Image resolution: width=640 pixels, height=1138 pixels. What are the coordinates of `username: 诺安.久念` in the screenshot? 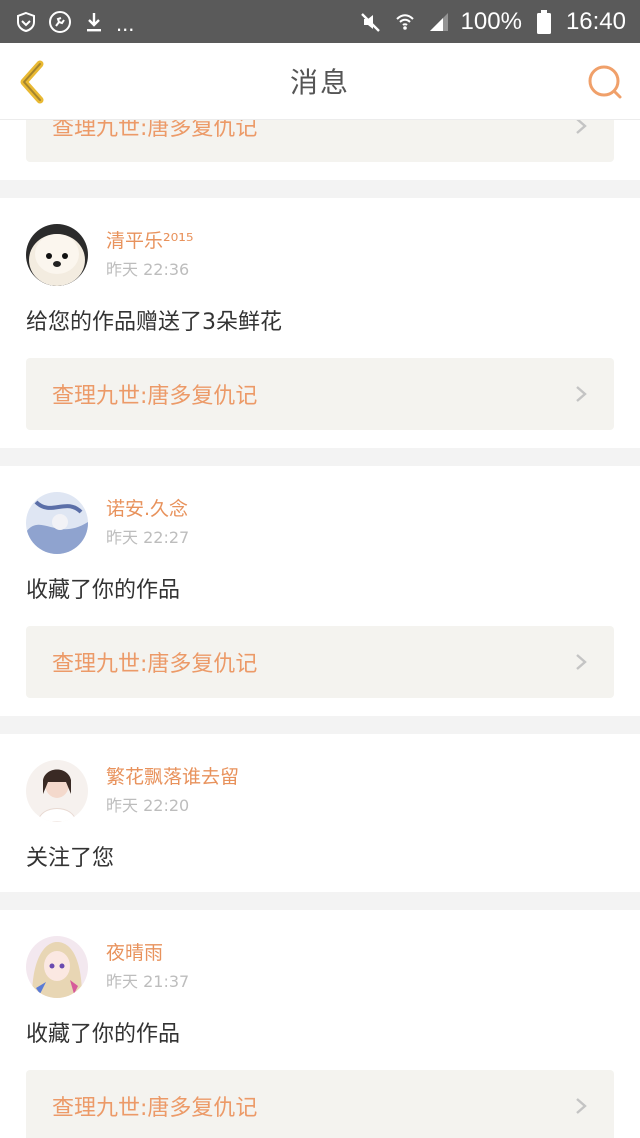 It's located at (147, 509).